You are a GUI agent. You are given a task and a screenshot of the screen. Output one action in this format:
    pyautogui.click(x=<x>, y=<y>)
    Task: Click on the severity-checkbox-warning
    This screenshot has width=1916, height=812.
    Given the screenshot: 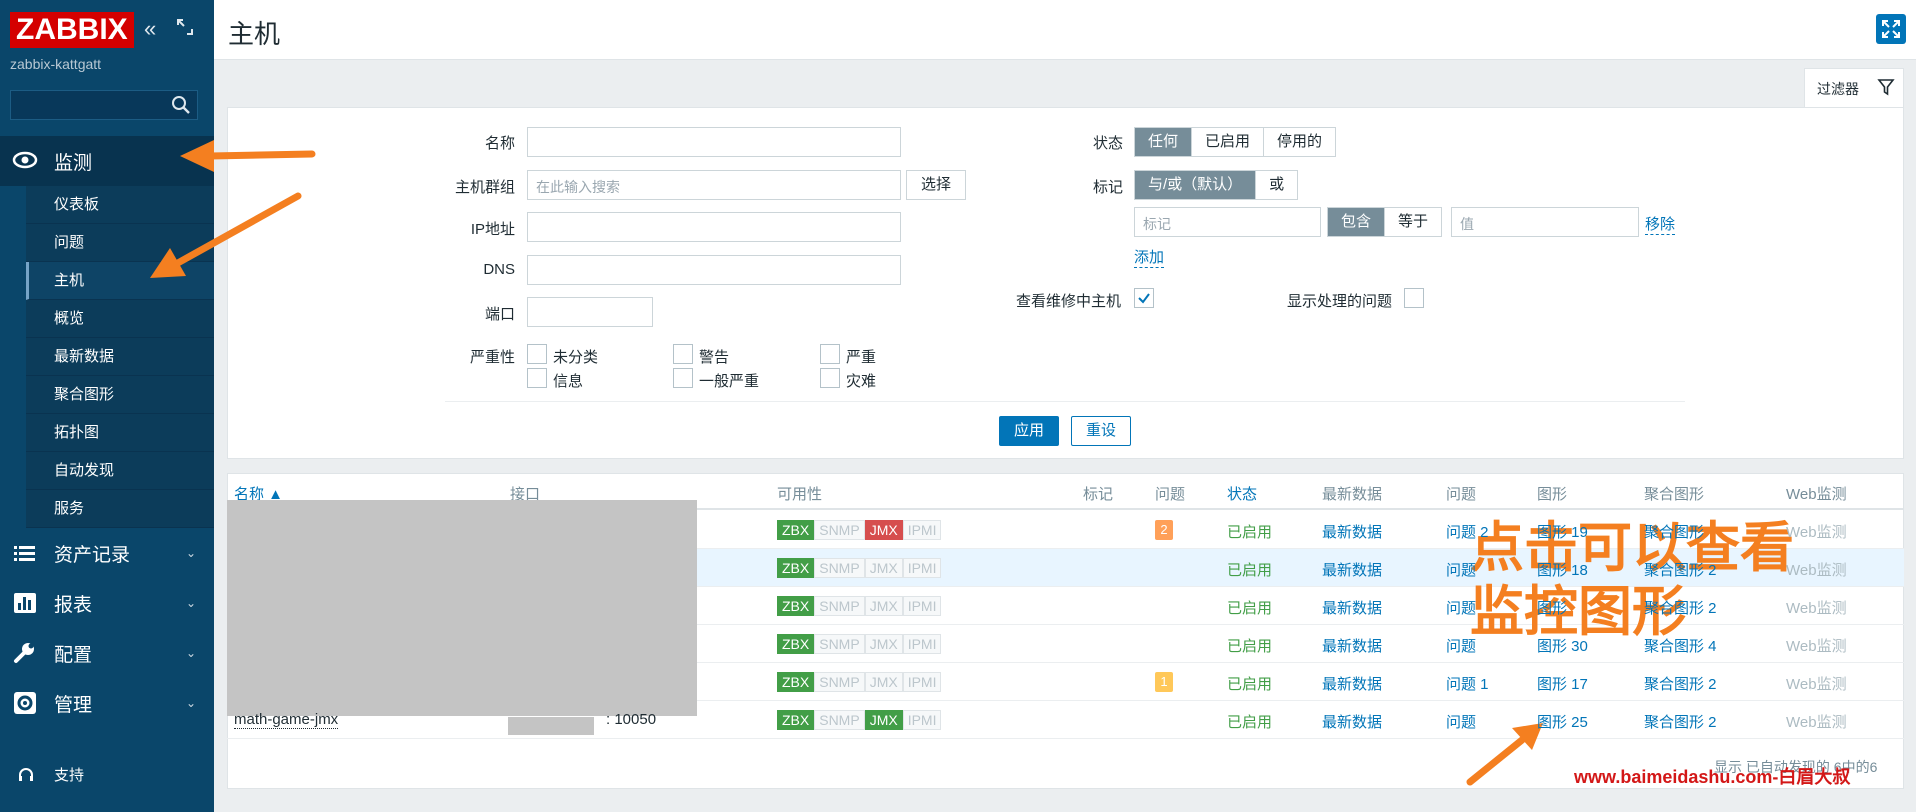 What is the action you would take?
    pyautogui.click(x=683, y=354)
    